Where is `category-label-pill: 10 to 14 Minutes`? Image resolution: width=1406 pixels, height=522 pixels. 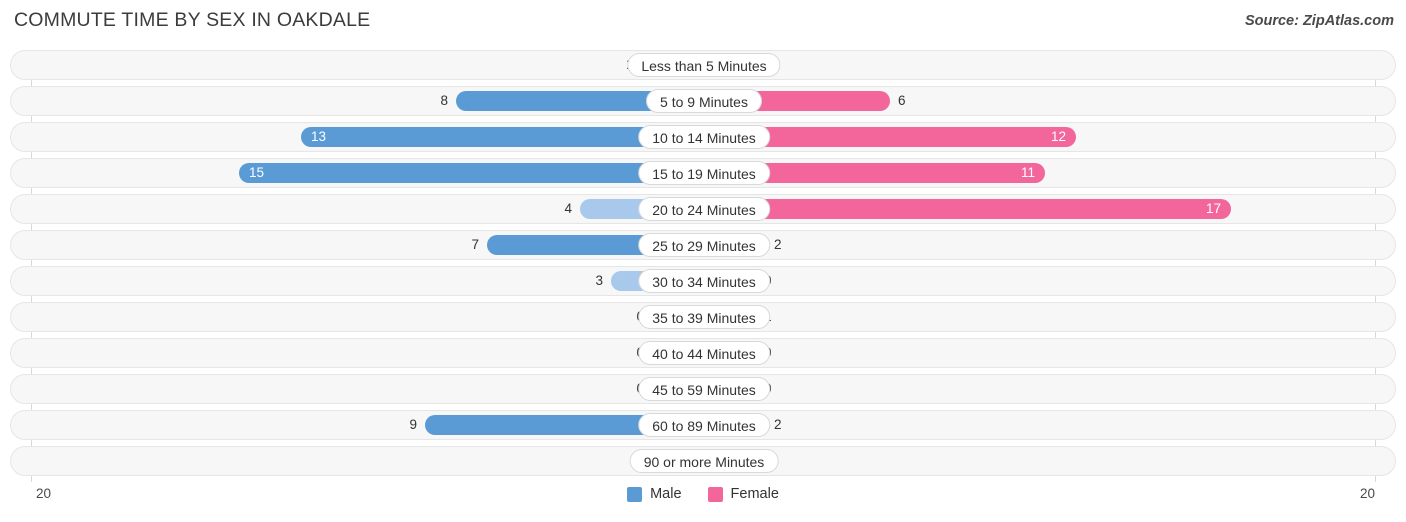 category-label-pill: 10 to 14 Minutes is located at coordinates (704, 137).